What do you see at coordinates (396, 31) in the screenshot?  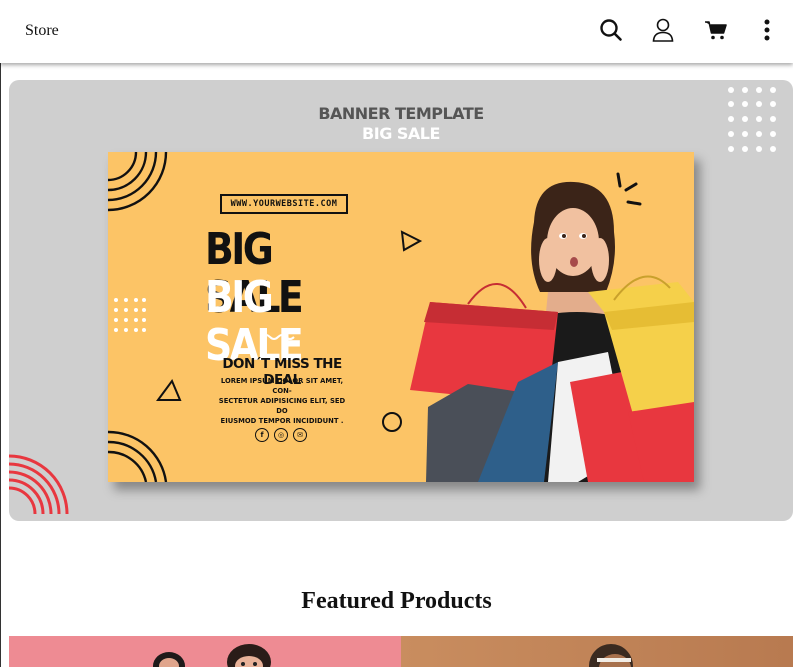 I see `top-navbar: Store` at bounding box center [396, 31].